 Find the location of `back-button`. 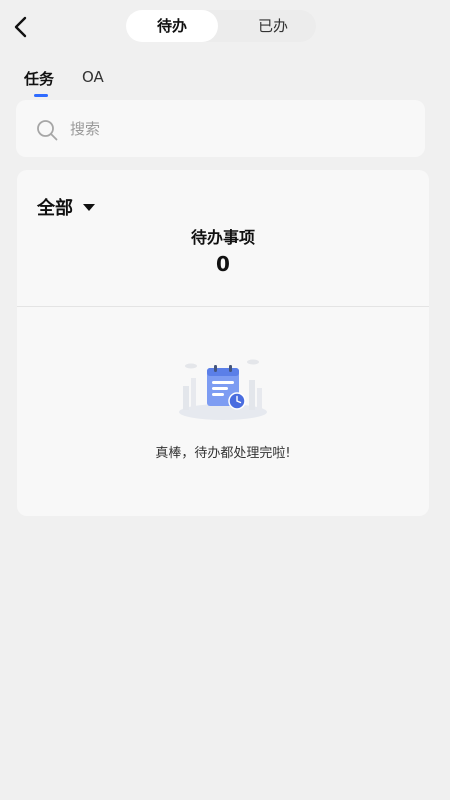

back-button is located at coordinates (21, 27).